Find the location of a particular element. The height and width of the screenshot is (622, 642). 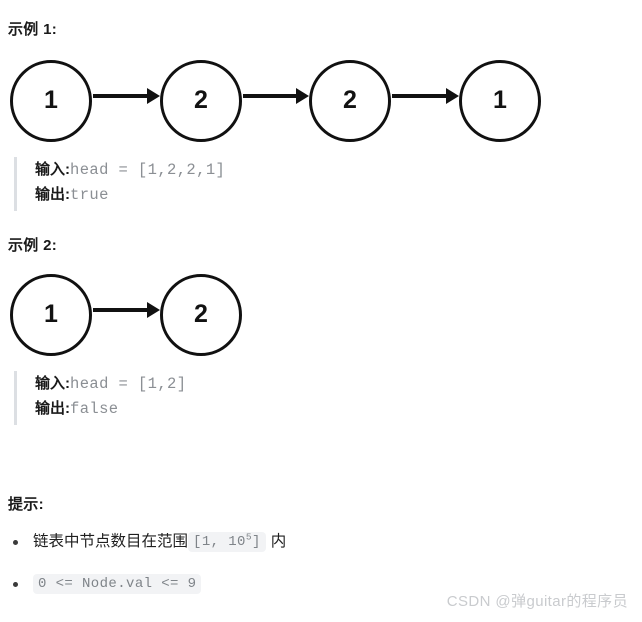

csdn-watermark: CSDN @弹guitar的程序员 is located at coordinates (537, 601).